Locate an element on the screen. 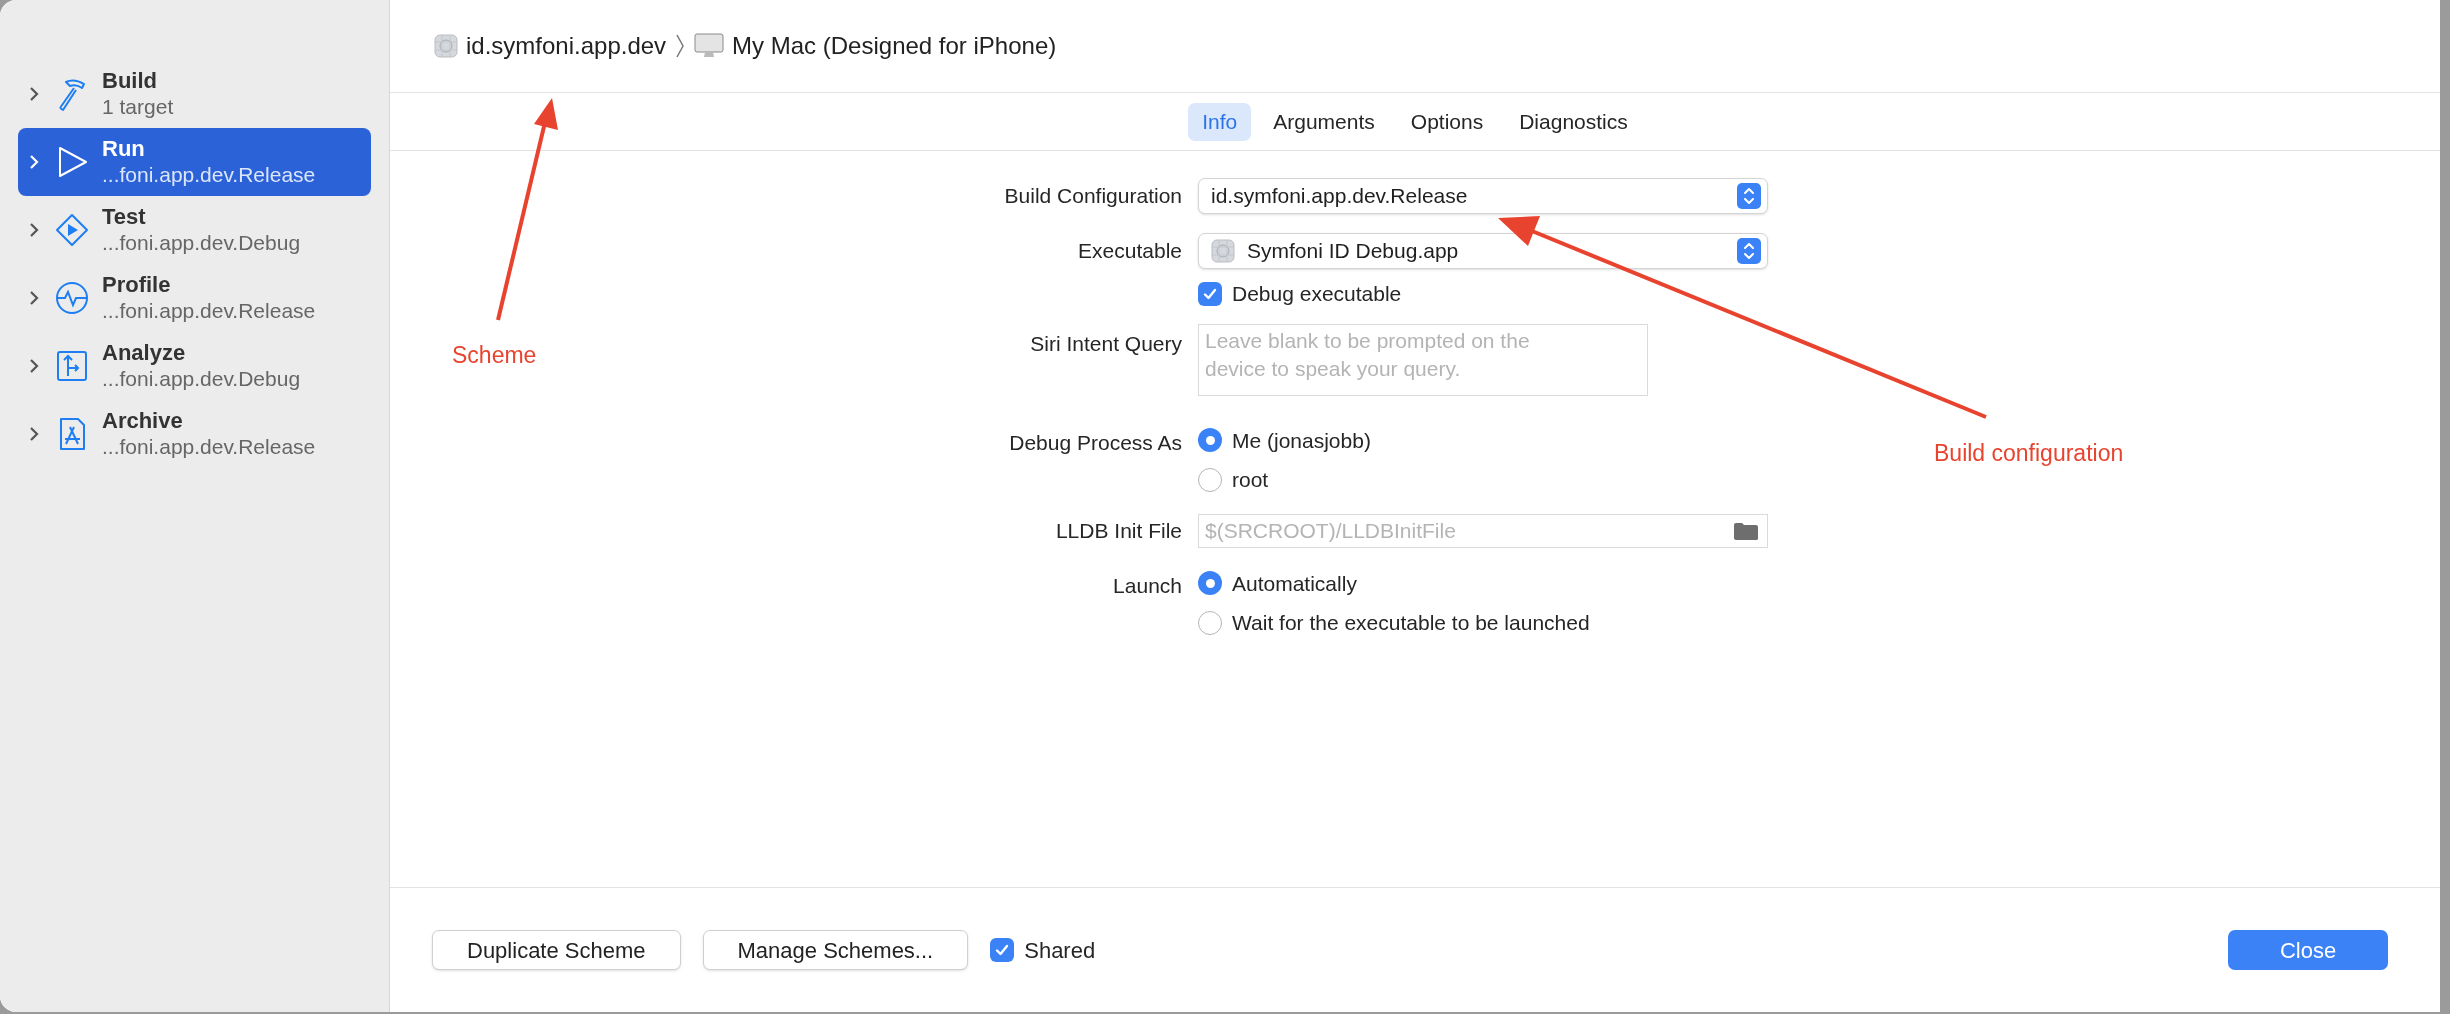  item-title: Archive is located at coordinates (143, 421).